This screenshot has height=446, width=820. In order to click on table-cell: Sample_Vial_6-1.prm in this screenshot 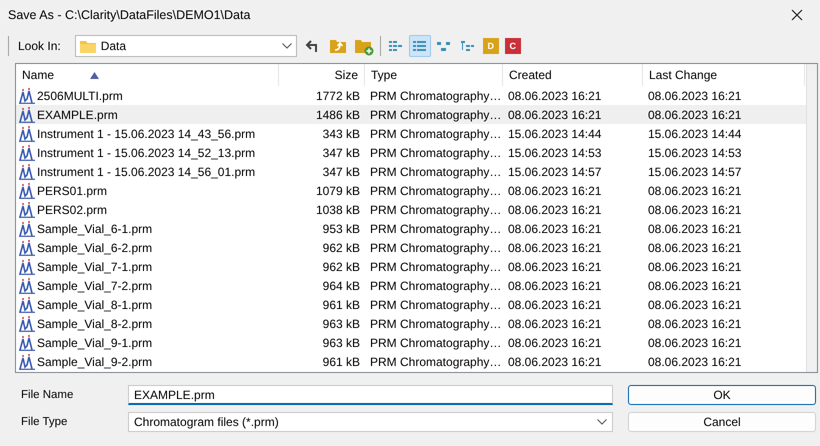, I will do `click(94, 229)`.